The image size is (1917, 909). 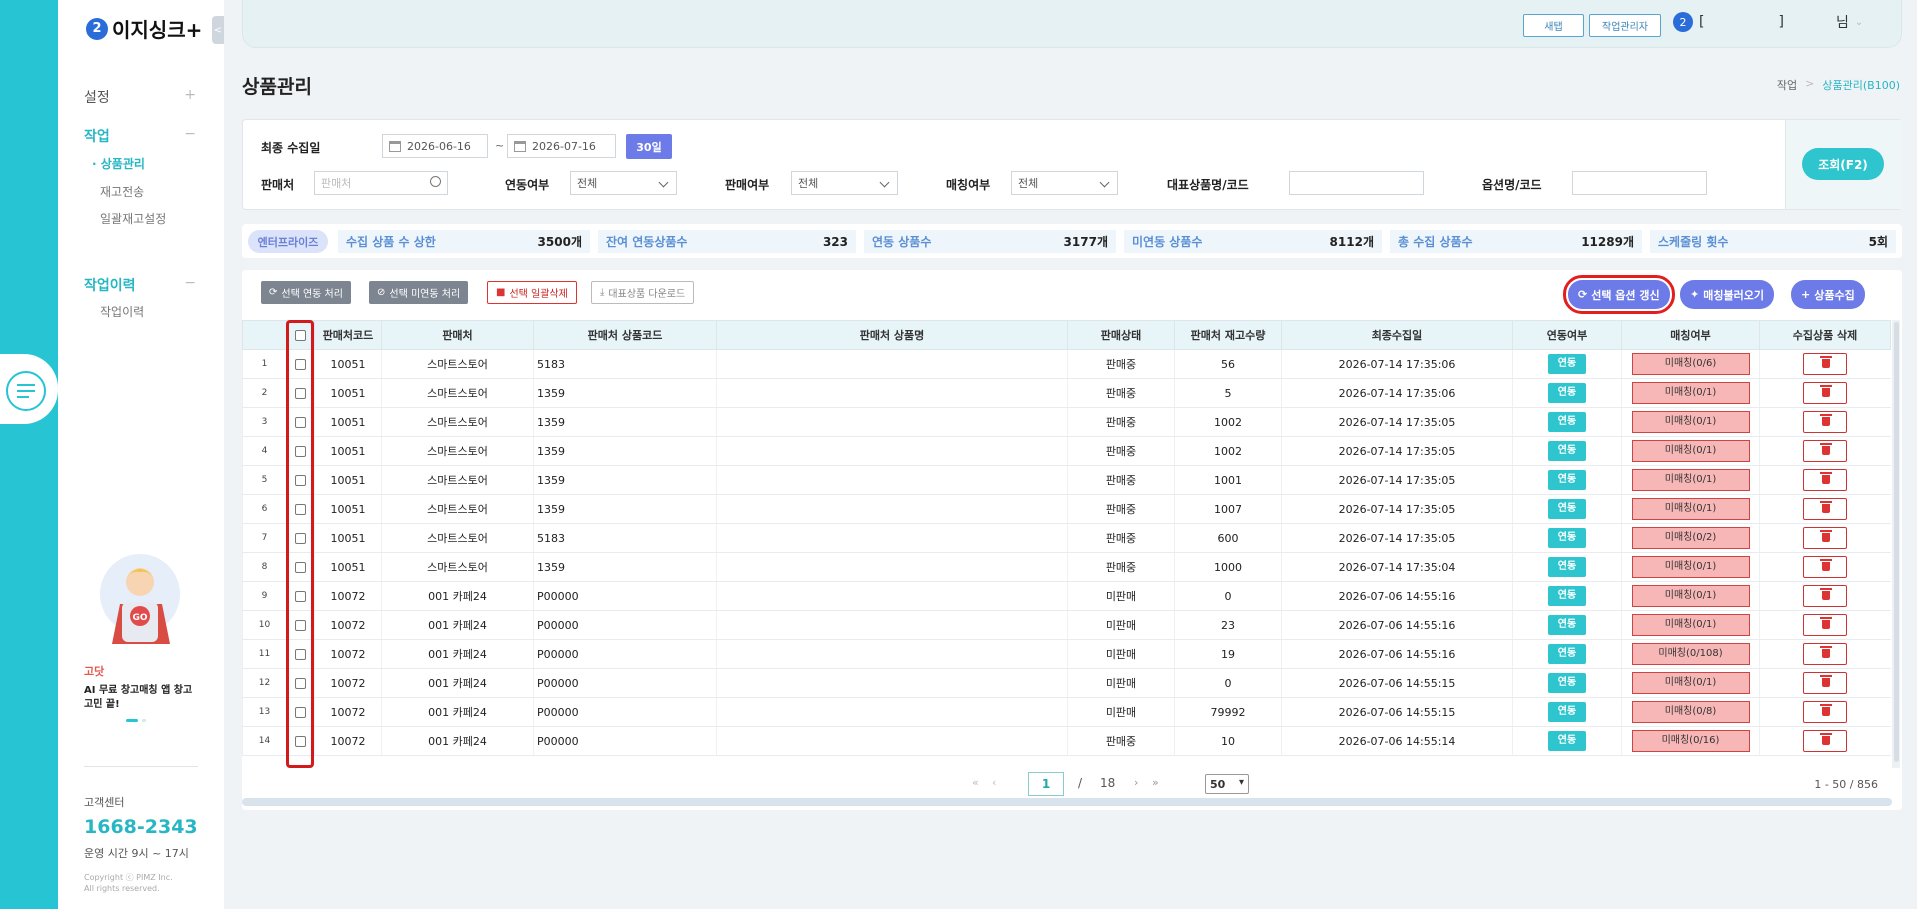 What do you see at coordinates (144, 698) in the screenshot?
I see `promo-text: AI 무료 창고매칭 앱 창고 고민 끝!` at bounding box center [144, 698].